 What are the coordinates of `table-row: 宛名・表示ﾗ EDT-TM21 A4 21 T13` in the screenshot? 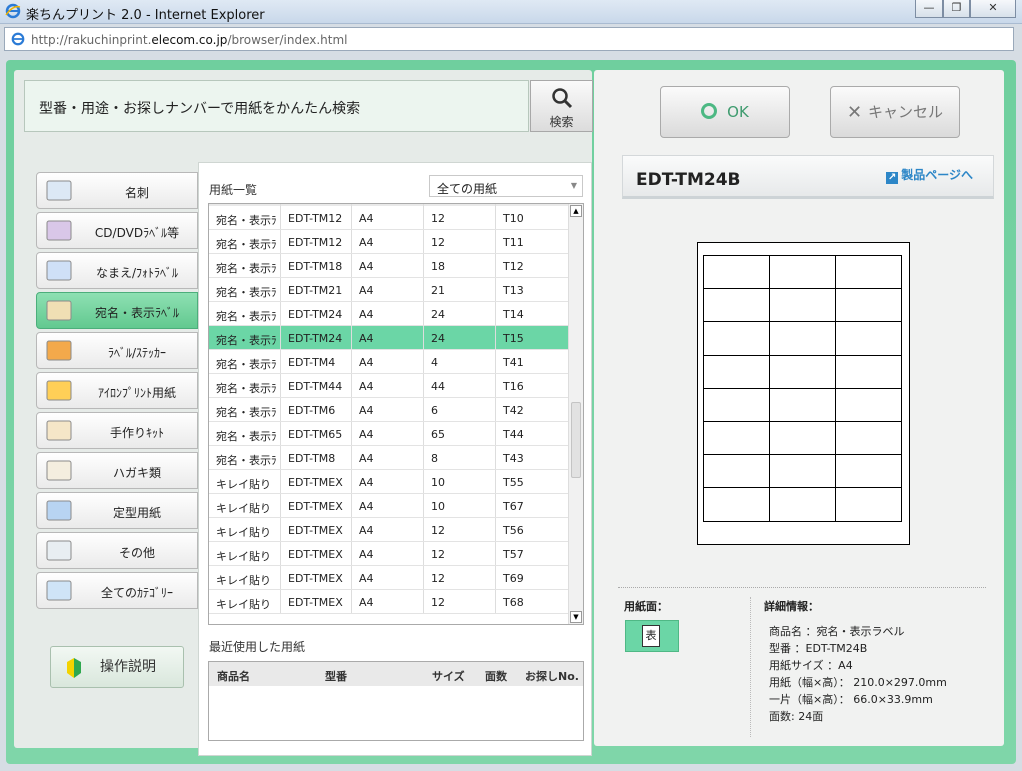 It's located at (389, 290).